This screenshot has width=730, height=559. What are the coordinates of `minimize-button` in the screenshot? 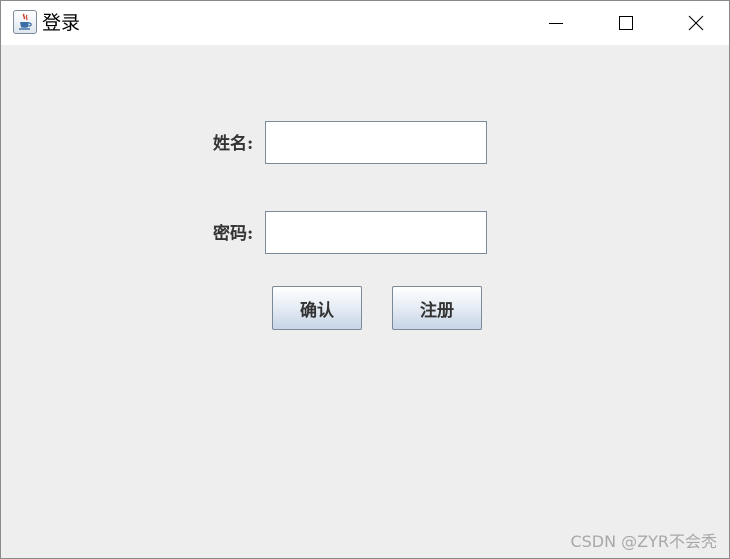 It's located at (556, 23).